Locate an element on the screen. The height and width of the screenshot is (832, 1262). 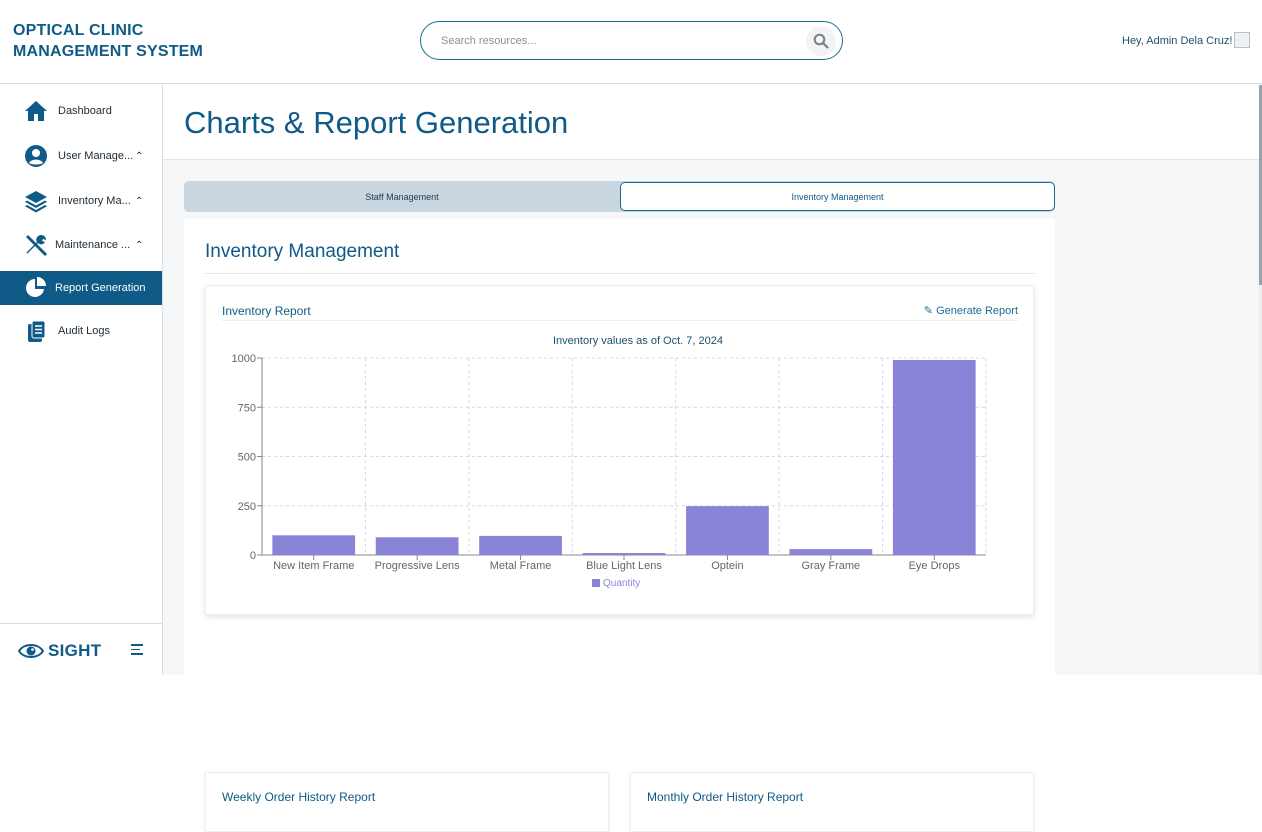
search-input is located at coordinates (621, 41).